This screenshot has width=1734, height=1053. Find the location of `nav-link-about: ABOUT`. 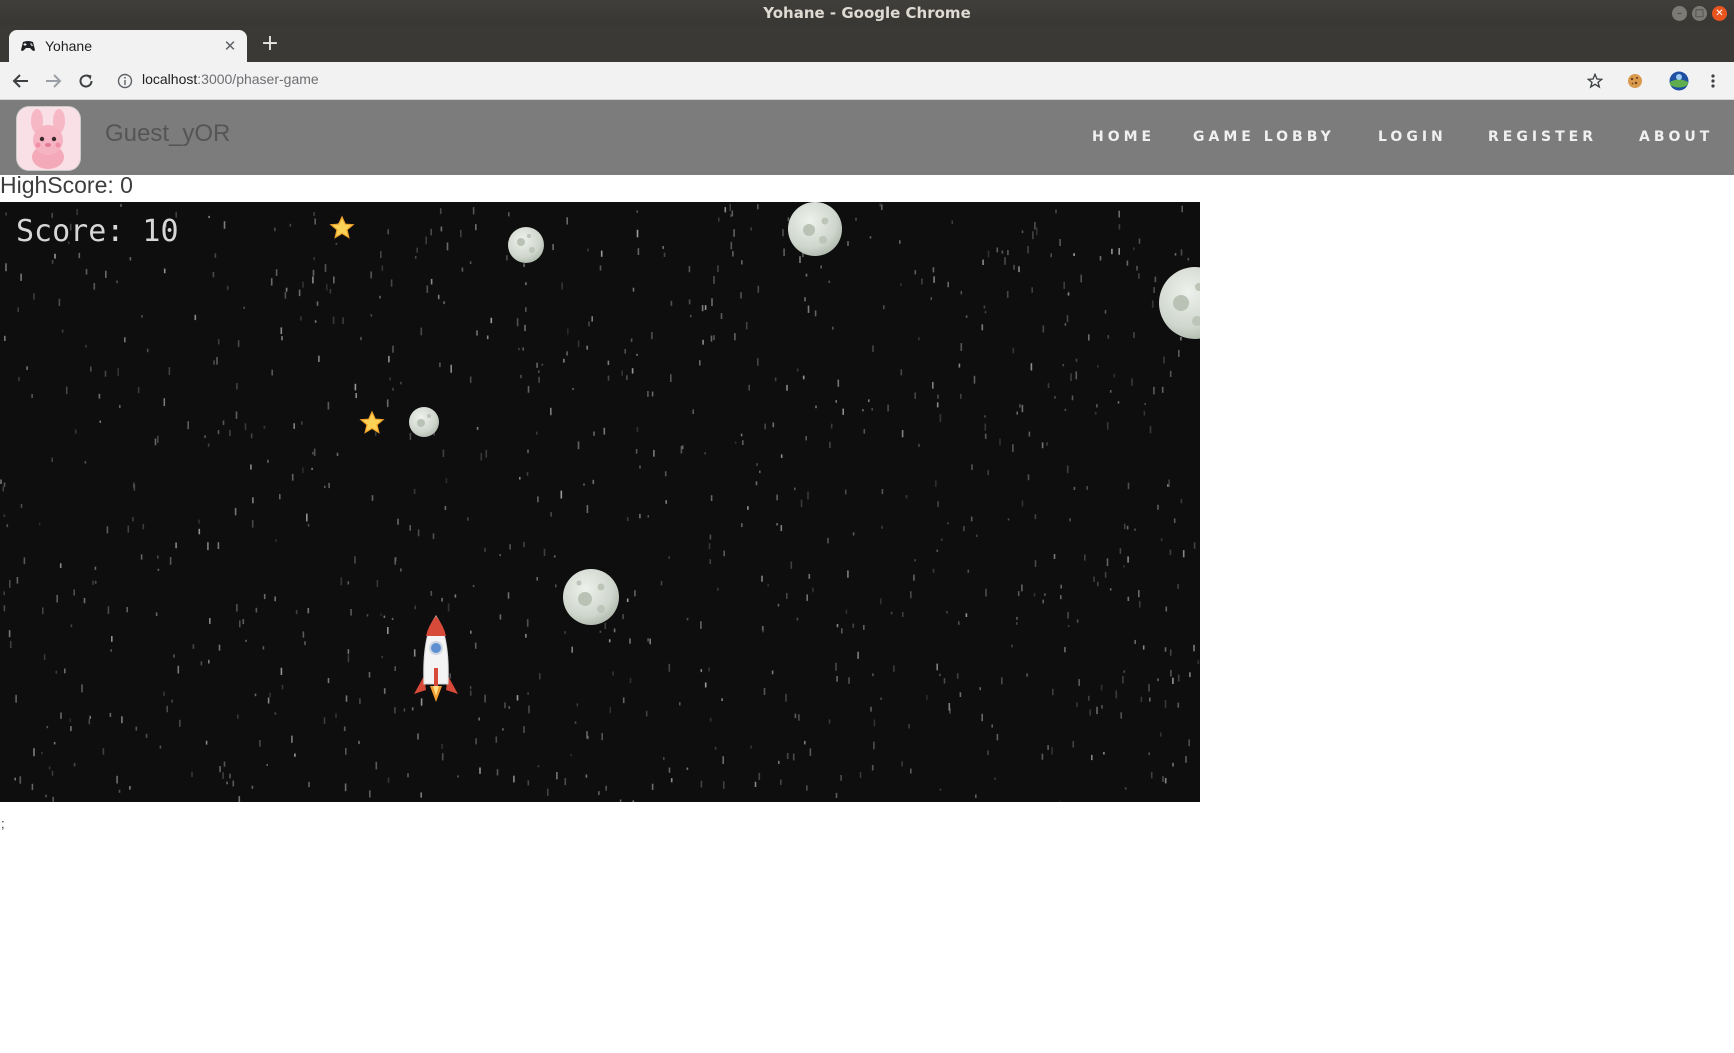

nav-link-about: ABOUT is located at coordinates (1676, 137).